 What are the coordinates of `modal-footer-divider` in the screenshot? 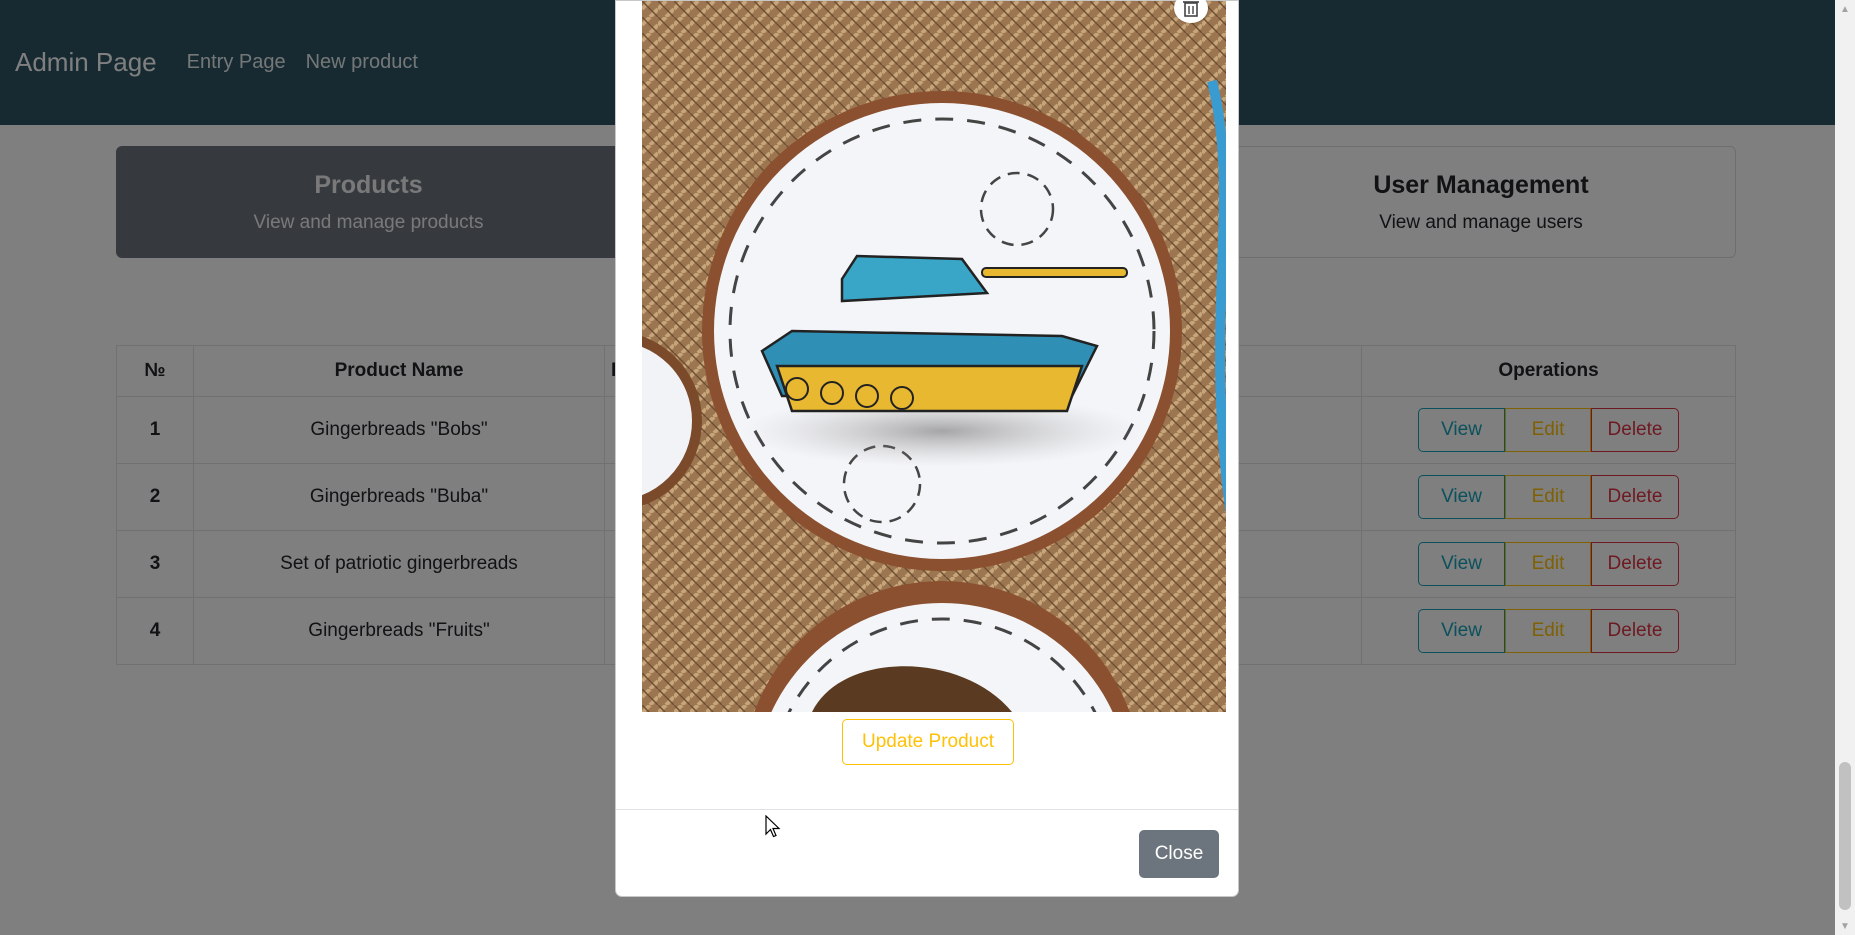 It's located at (927, 809).